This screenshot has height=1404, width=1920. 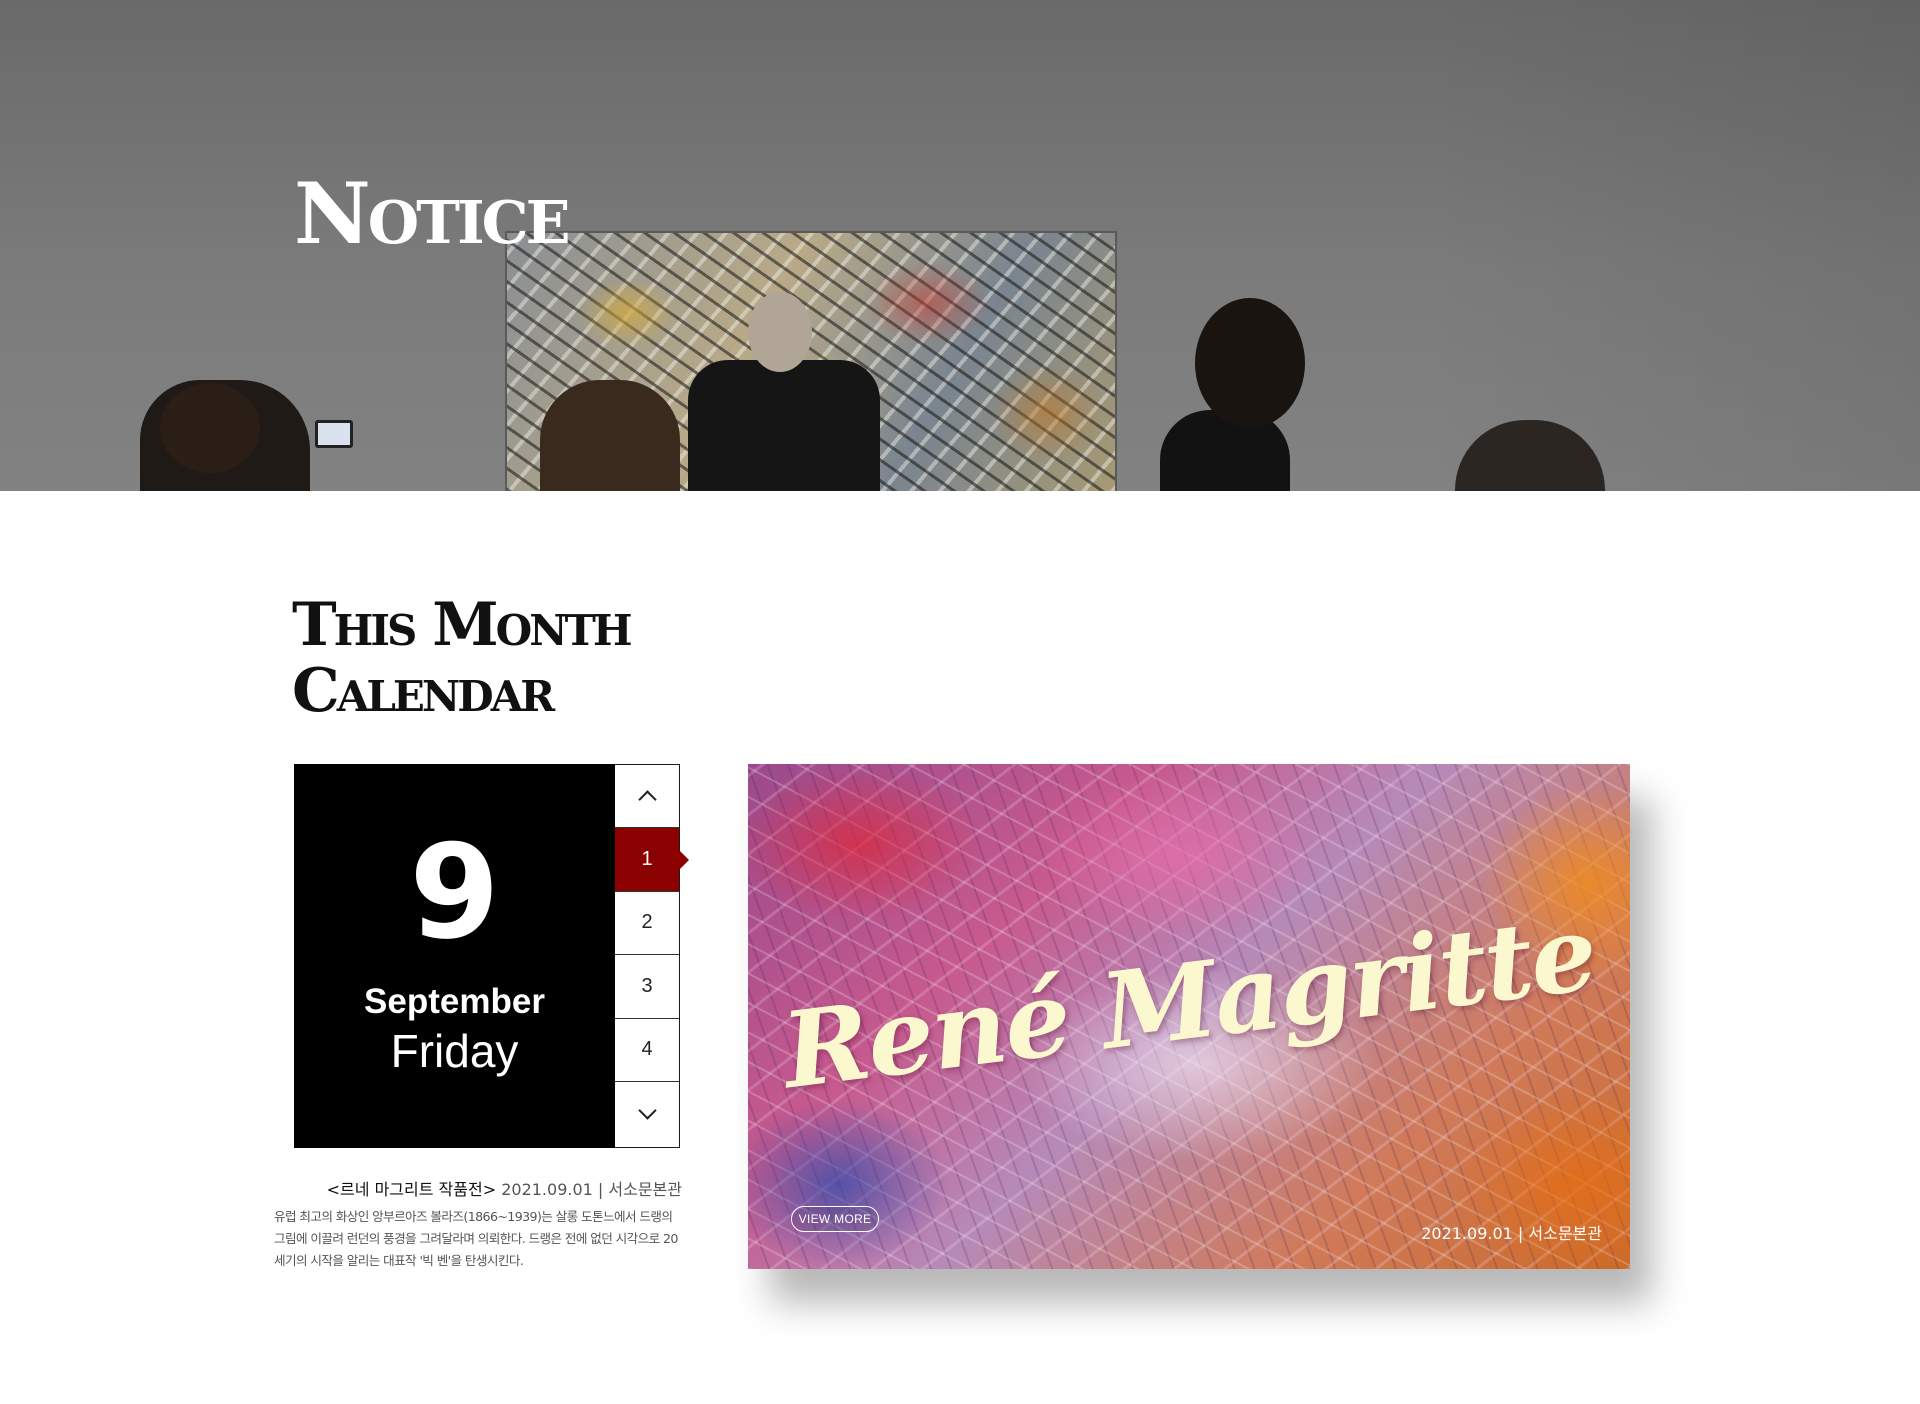 I want to click on calendar-month: September, so click(x=454, y=1001).